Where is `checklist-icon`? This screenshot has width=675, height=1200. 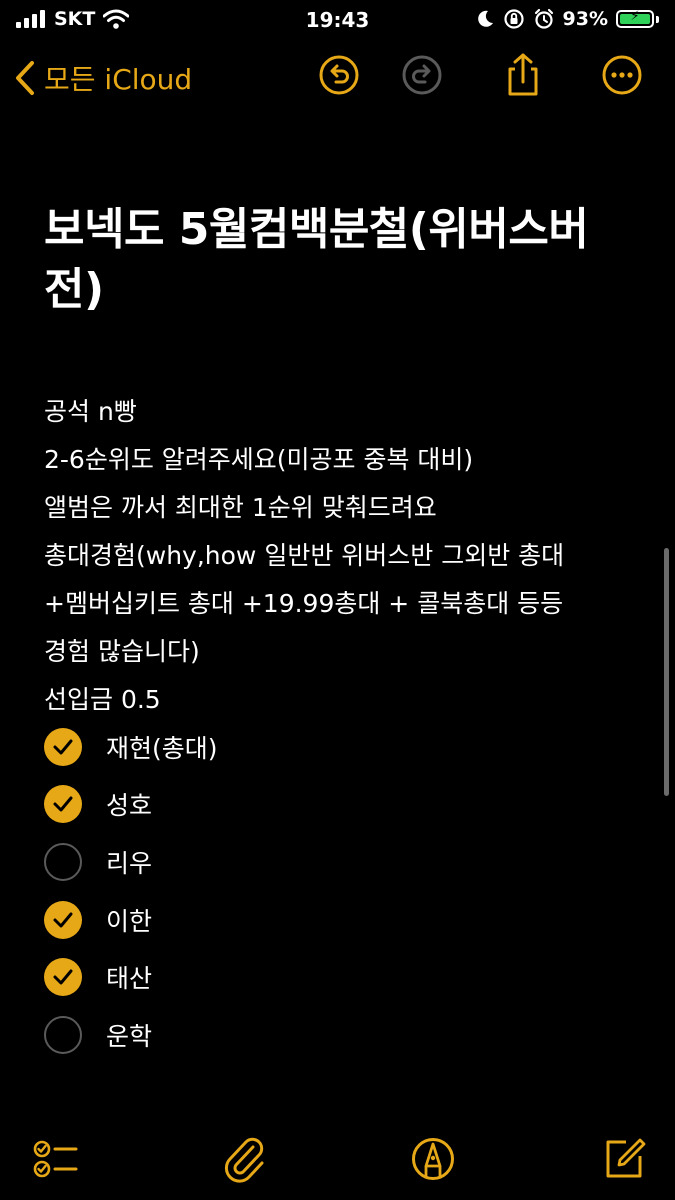 checklist-icon is located at coordinates (55, 1159).